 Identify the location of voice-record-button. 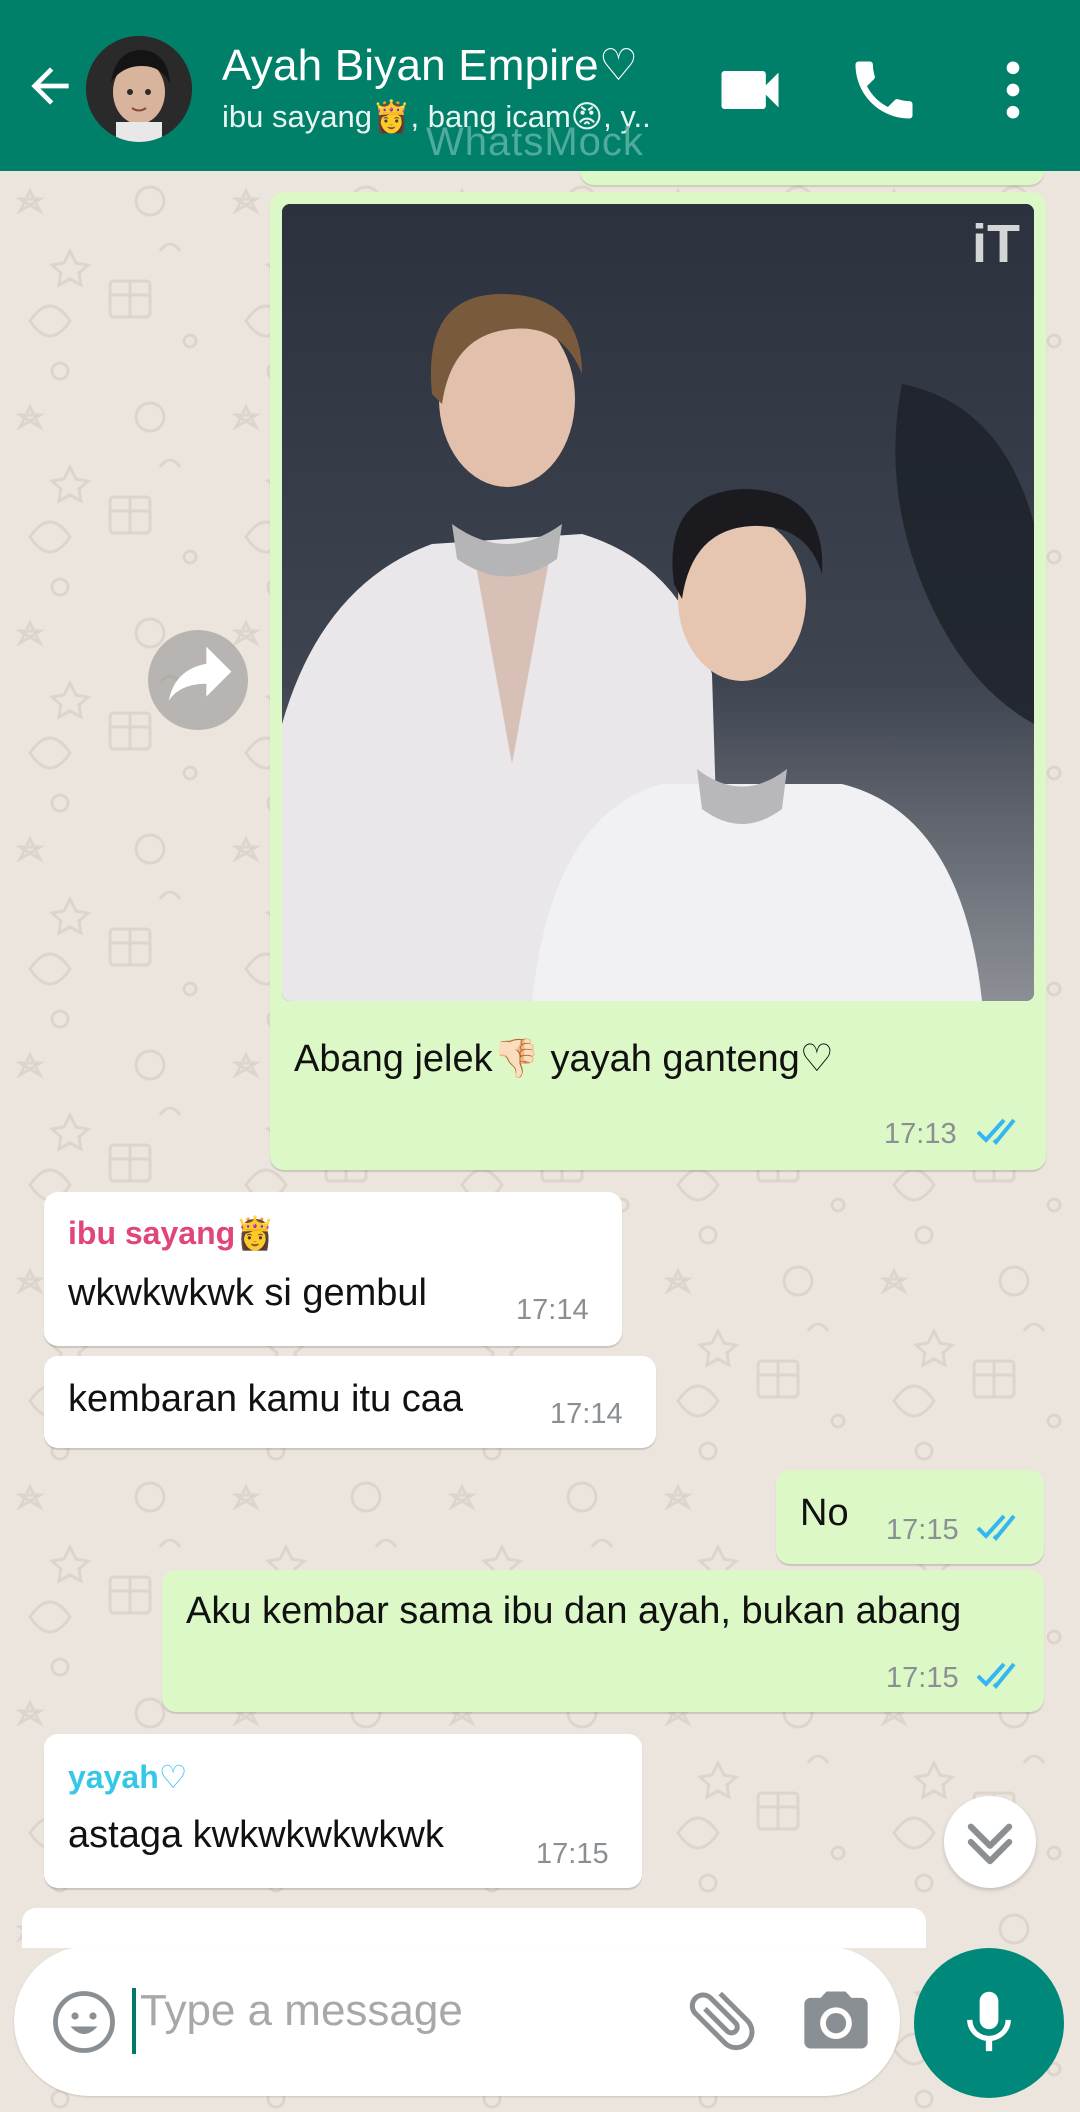
(989, 2023).